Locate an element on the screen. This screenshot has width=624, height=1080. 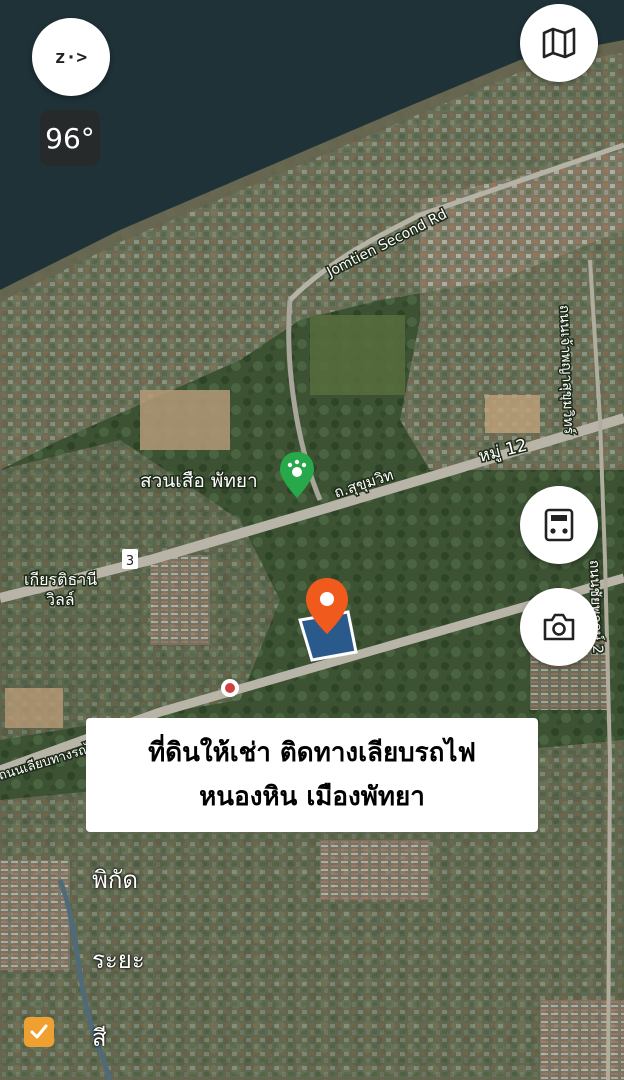
banner-line2: หนองหิน เมืองพัทยา is located at coordinates (312, 797).